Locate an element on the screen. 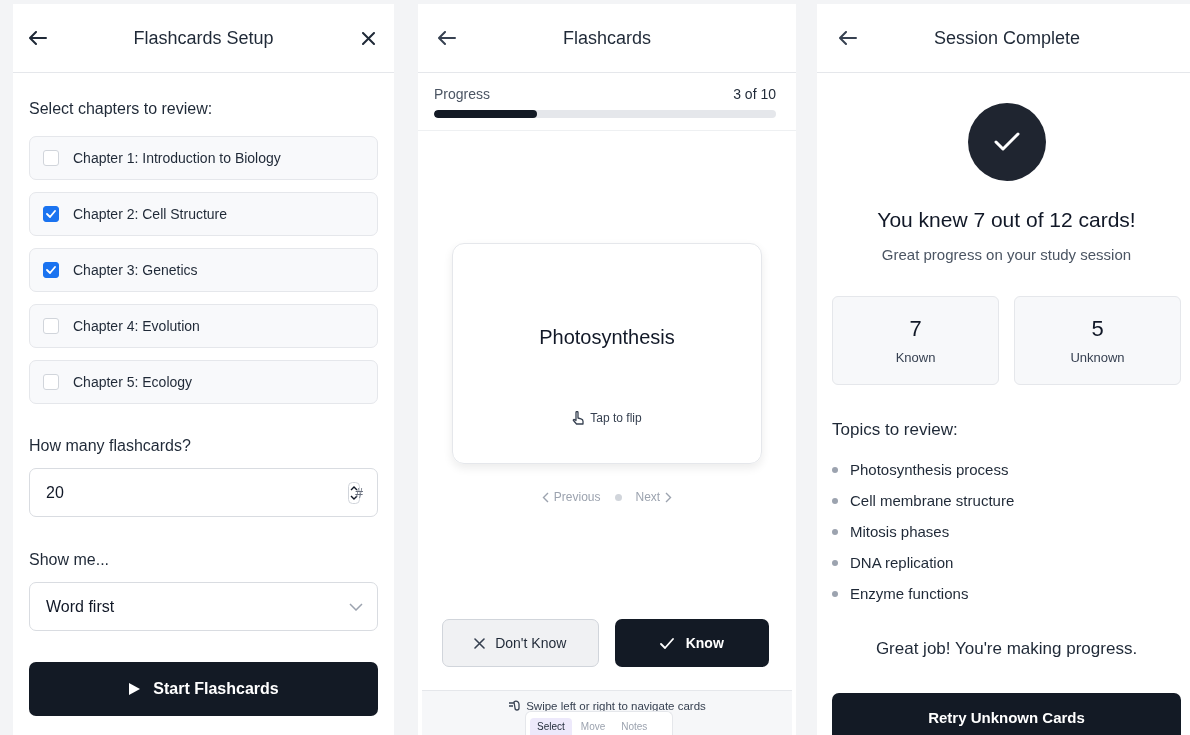  chapter-label: Chapter 1: Introduction to Biology is located at coordinates (177, 158).